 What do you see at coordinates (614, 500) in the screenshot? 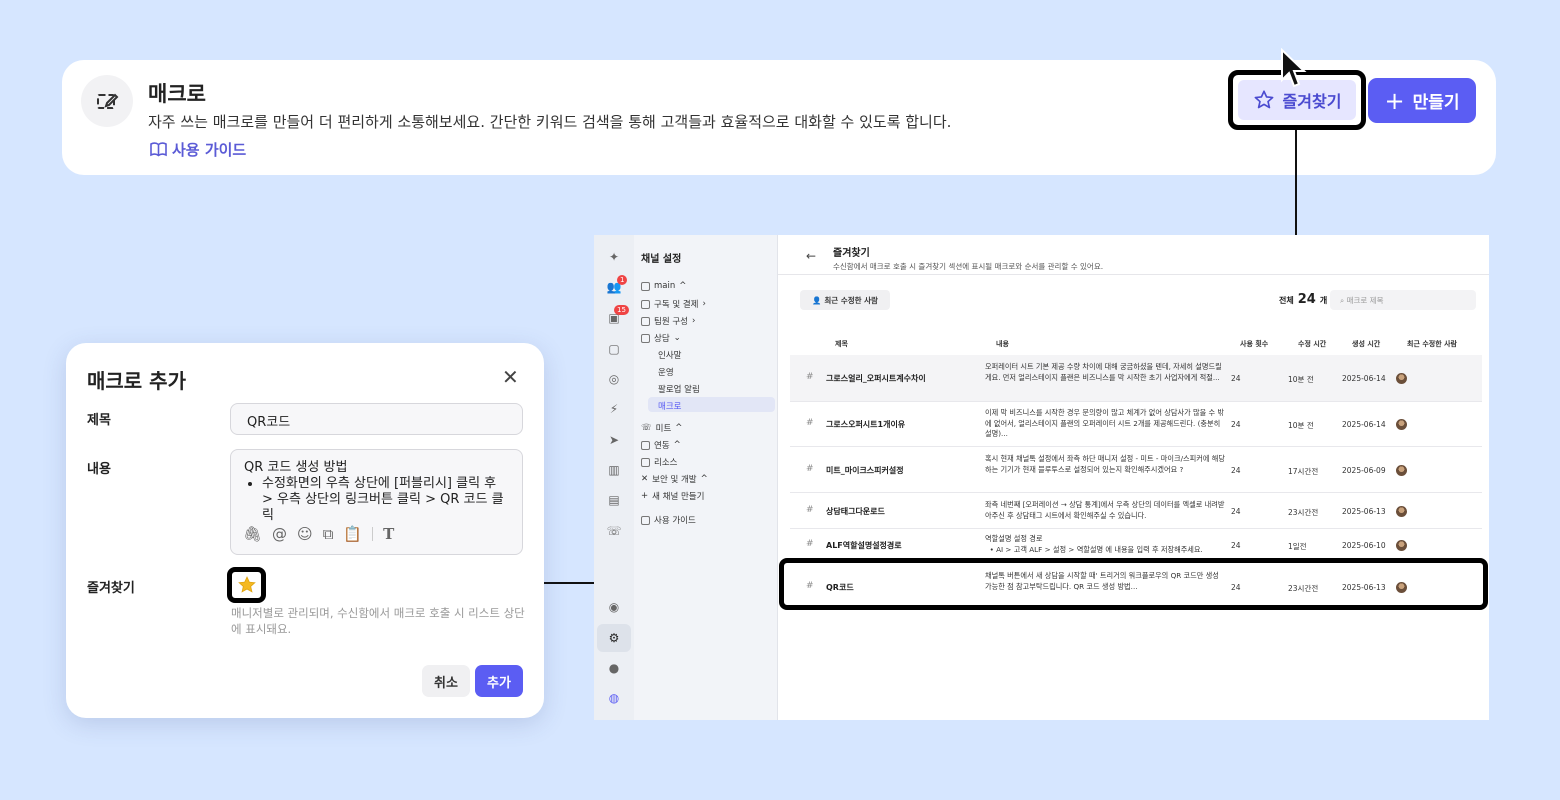
I see `ai-icon: ▤` at bounding box center [614, 500].